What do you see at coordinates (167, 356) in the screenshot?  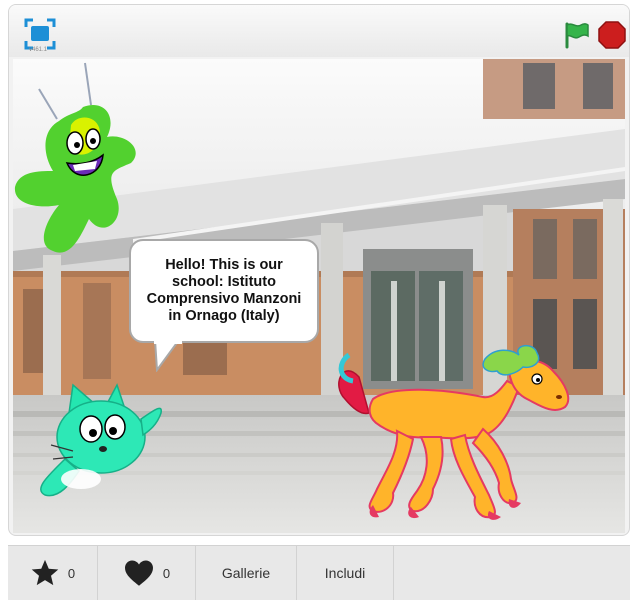 I see `speech-bubble-tail` at bounding box center [167, 356].